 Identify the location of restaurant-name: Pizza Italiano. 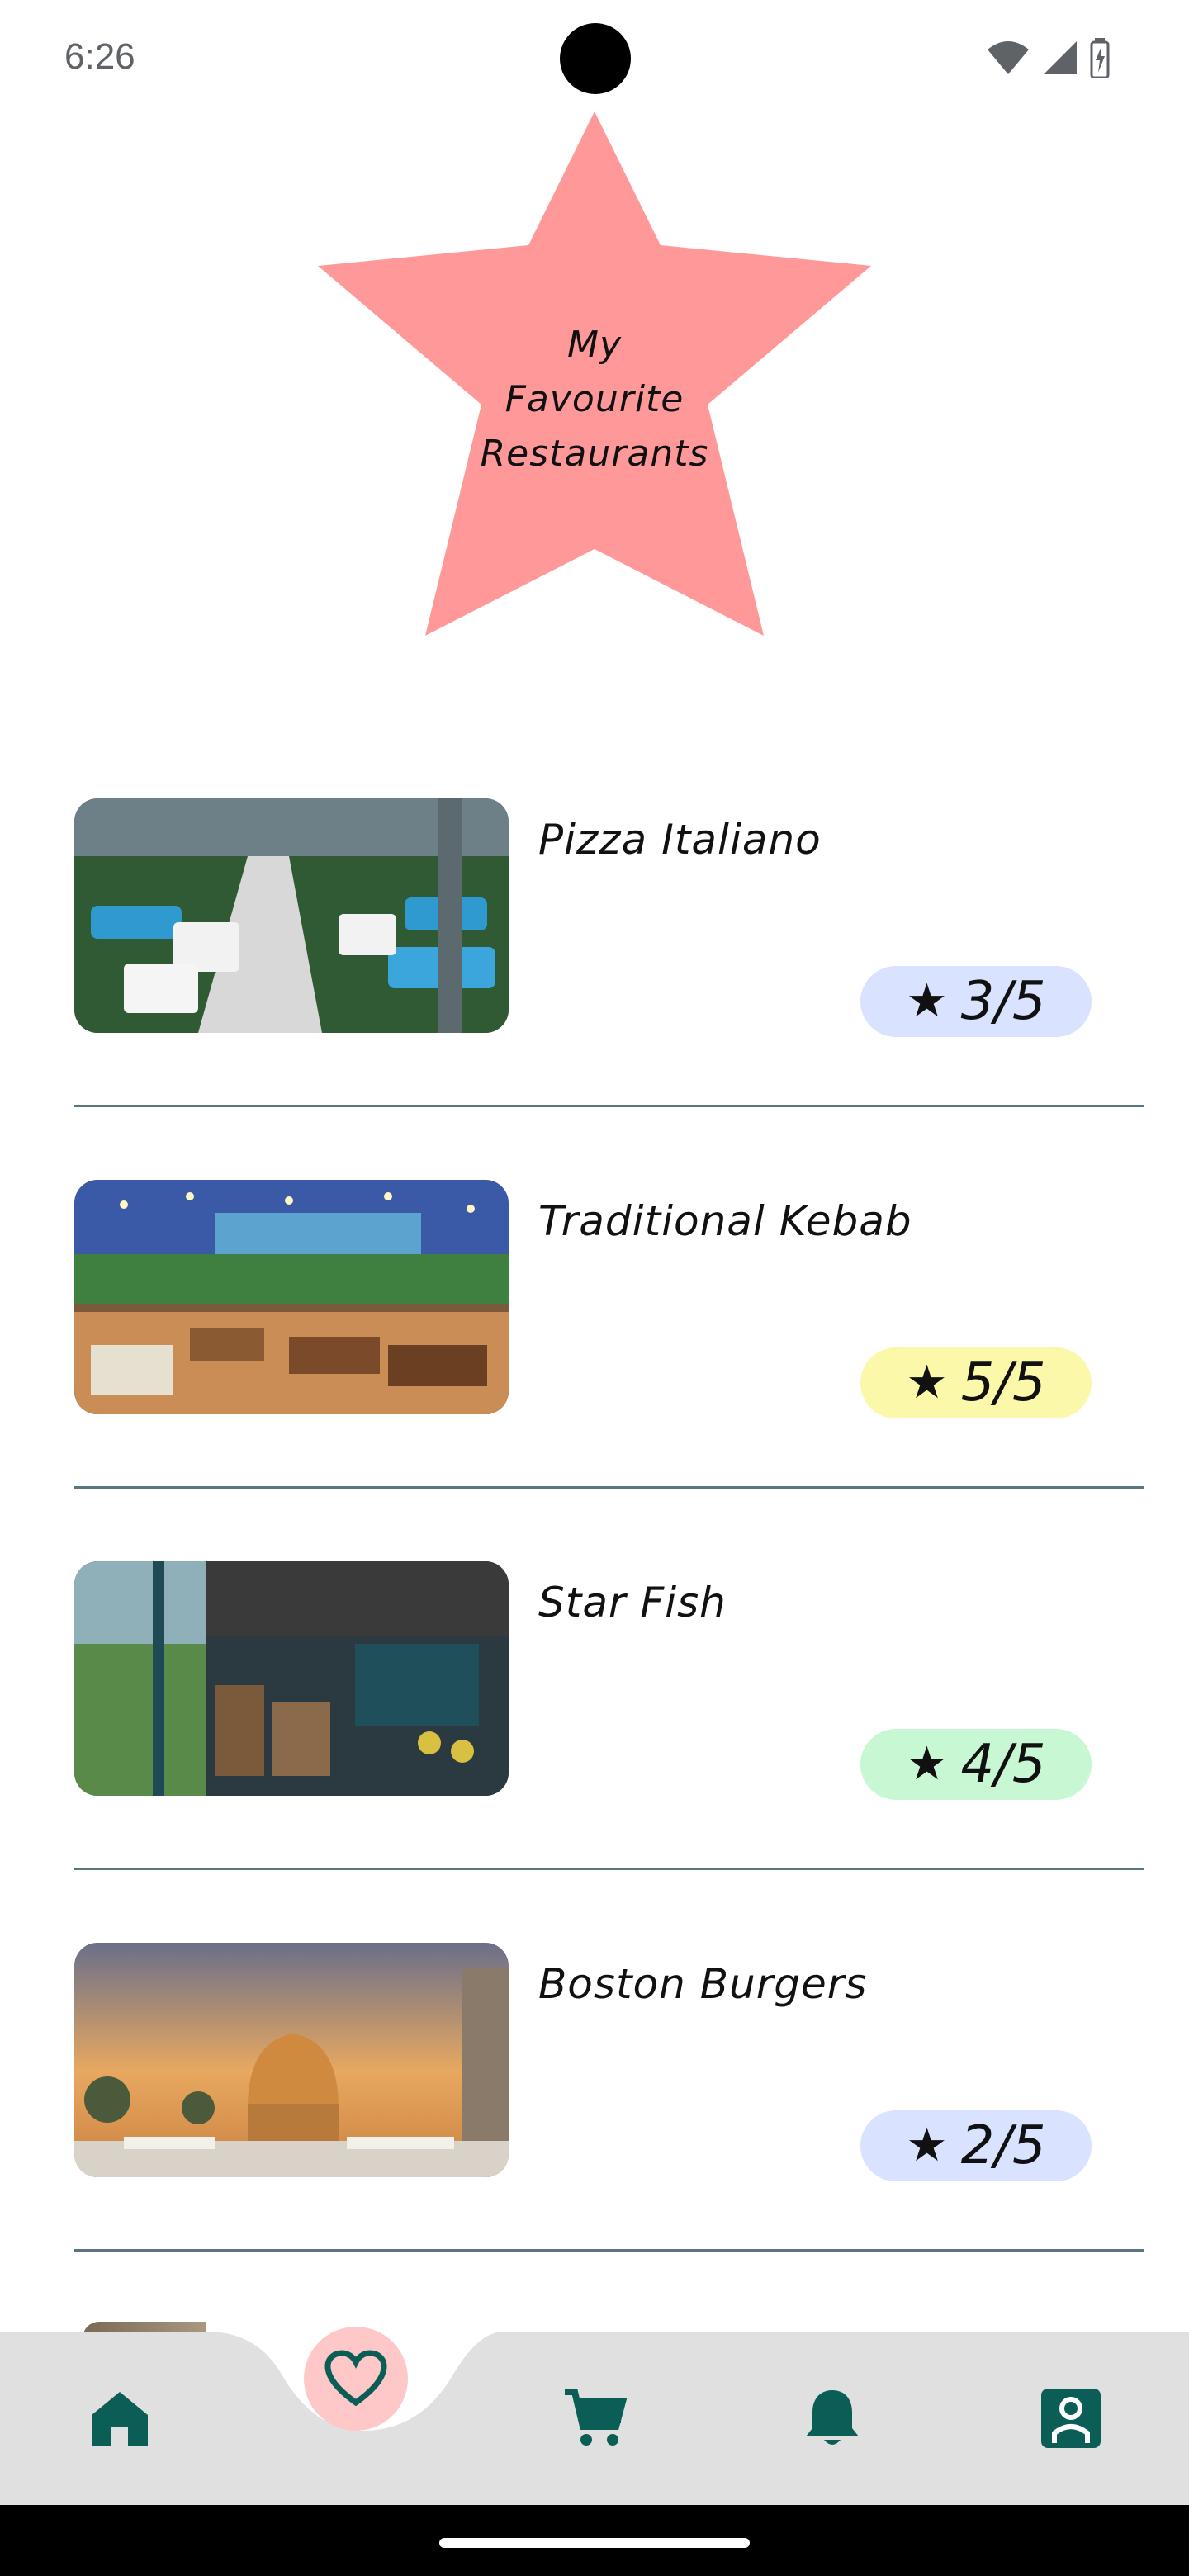
(680, 840).